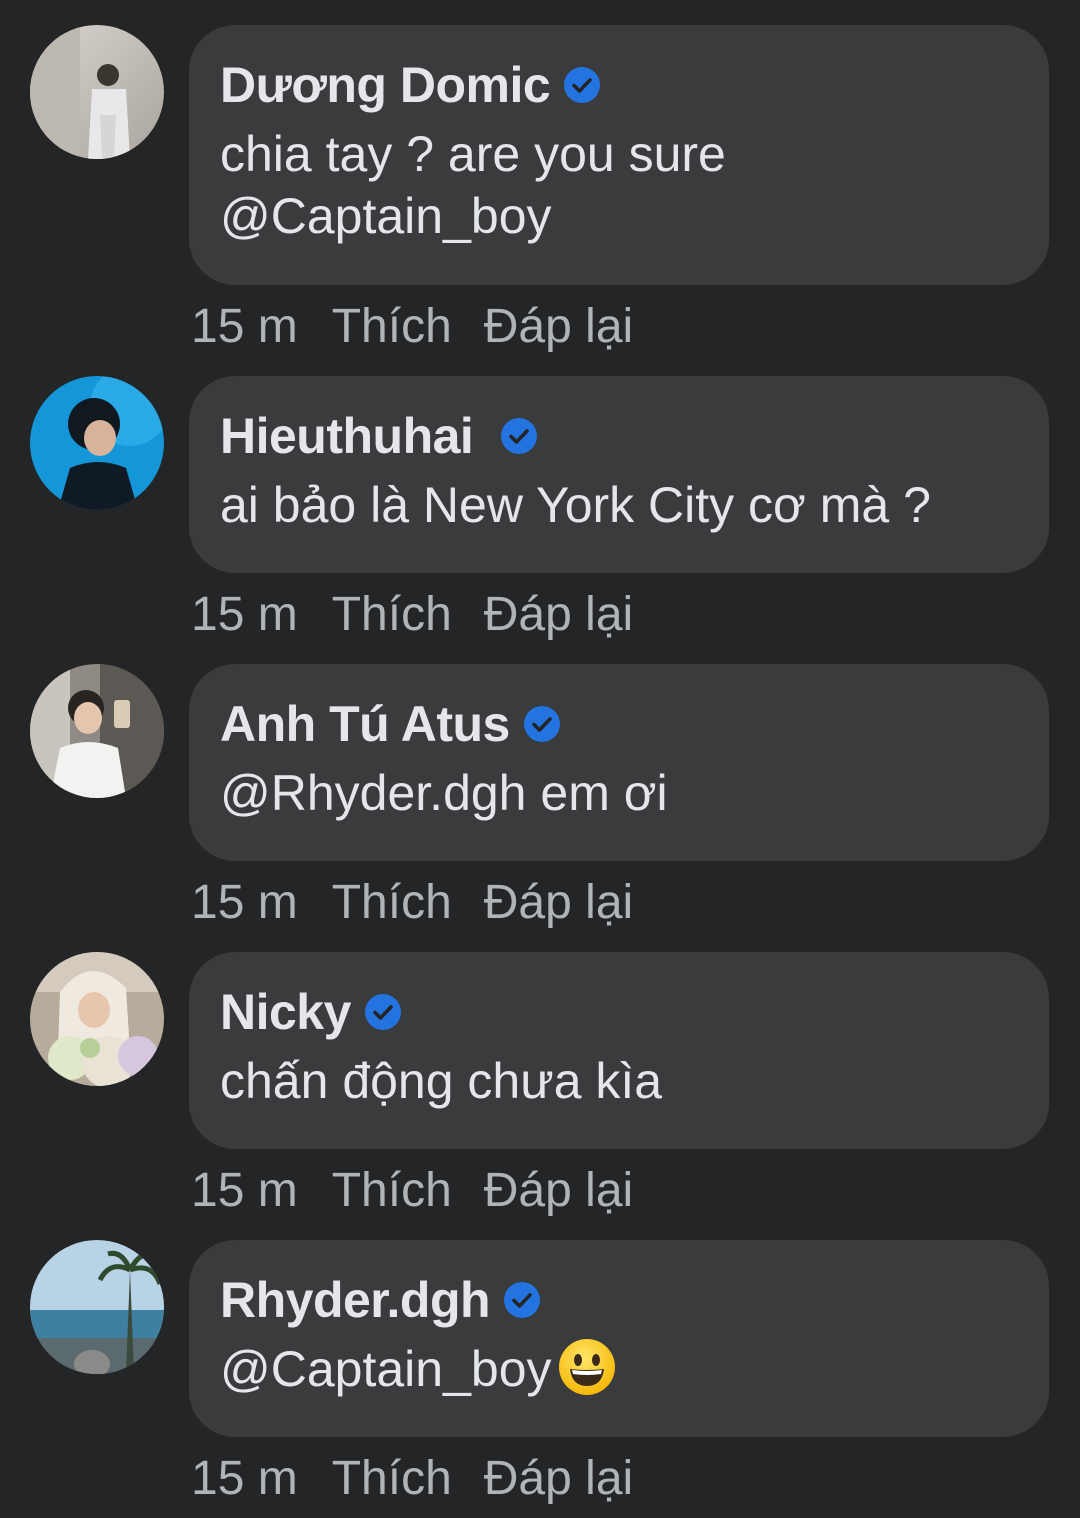  I want to click on comment-text: ai bảo là New York City cơ mà ?, so click(575, 505).